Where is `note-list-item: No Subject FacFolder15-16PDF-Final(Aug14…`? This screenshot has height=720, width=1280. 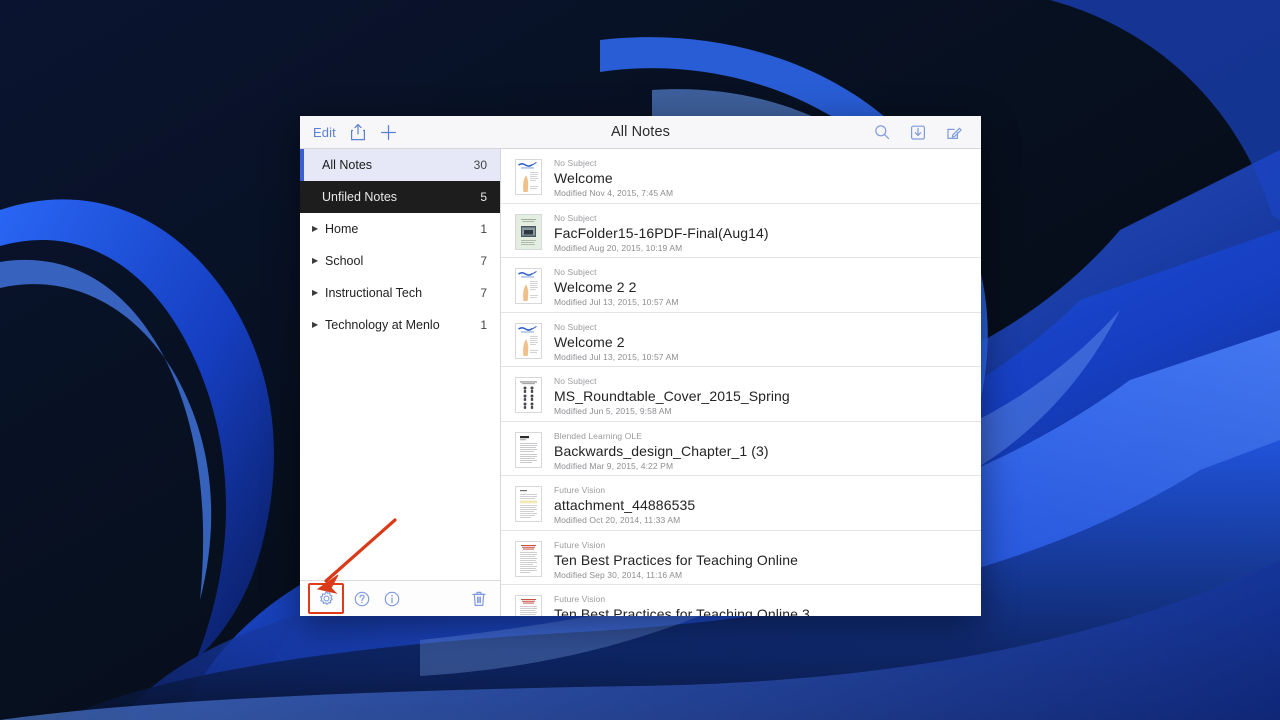 note-list-item: No Subject FacFolder15-16PDF-Final(Aug14… is located at coordinates (741, 231).